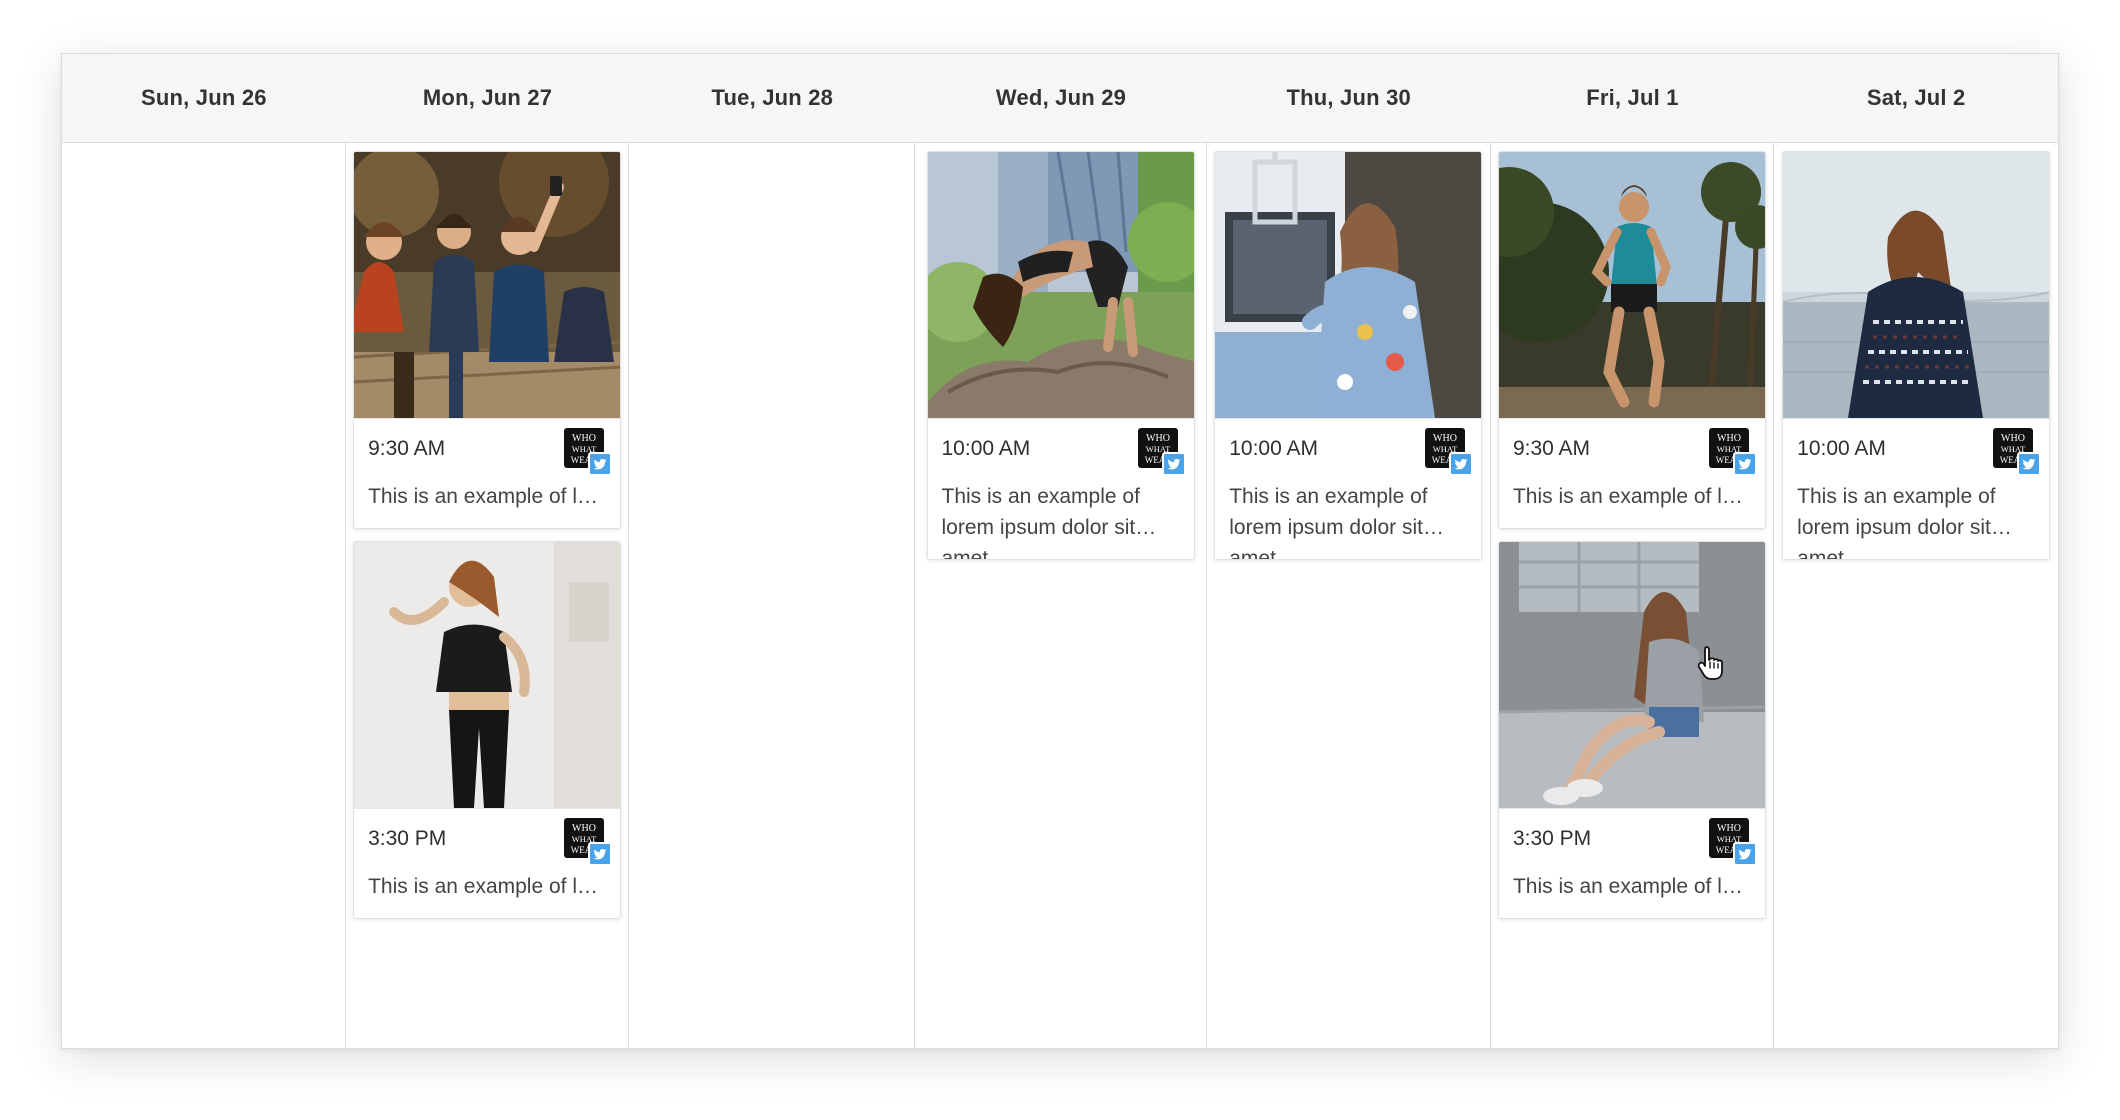  What do you see at coordinates (1916, 285) in the screenshot?
I see `sweater-seaside-photo` at bounding box center [1916, 285].